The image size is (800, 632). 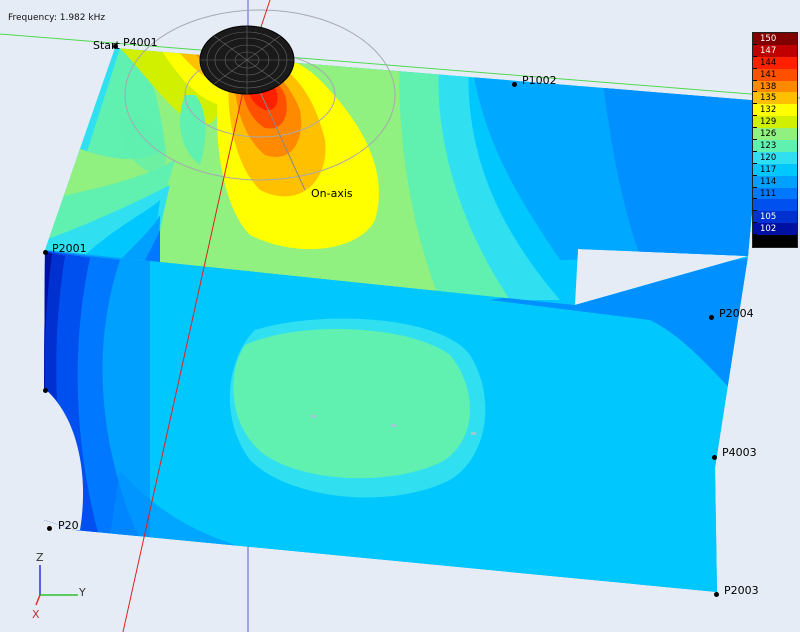 I want to click on legend-entry: 141, so click(x=775, y=74).